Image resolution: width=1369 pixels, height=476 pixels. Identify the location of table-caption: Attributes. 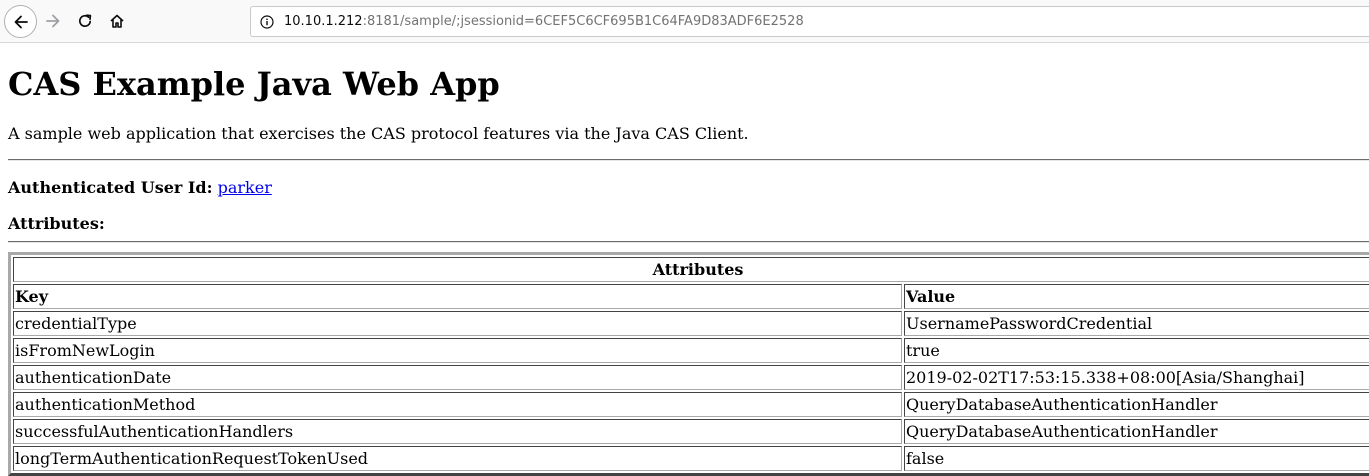
(691, 269).